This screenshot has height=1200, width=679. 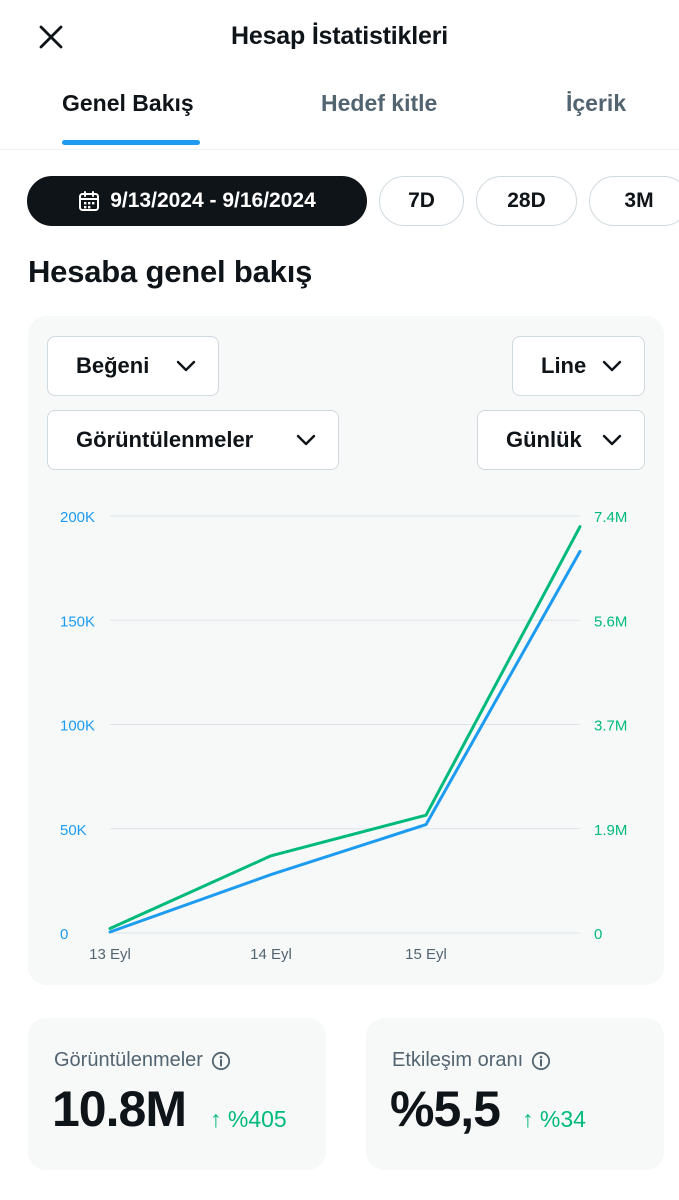 I want to click on metric-secondary-label: Görüntülenmeler, so click(x=165, y=439).